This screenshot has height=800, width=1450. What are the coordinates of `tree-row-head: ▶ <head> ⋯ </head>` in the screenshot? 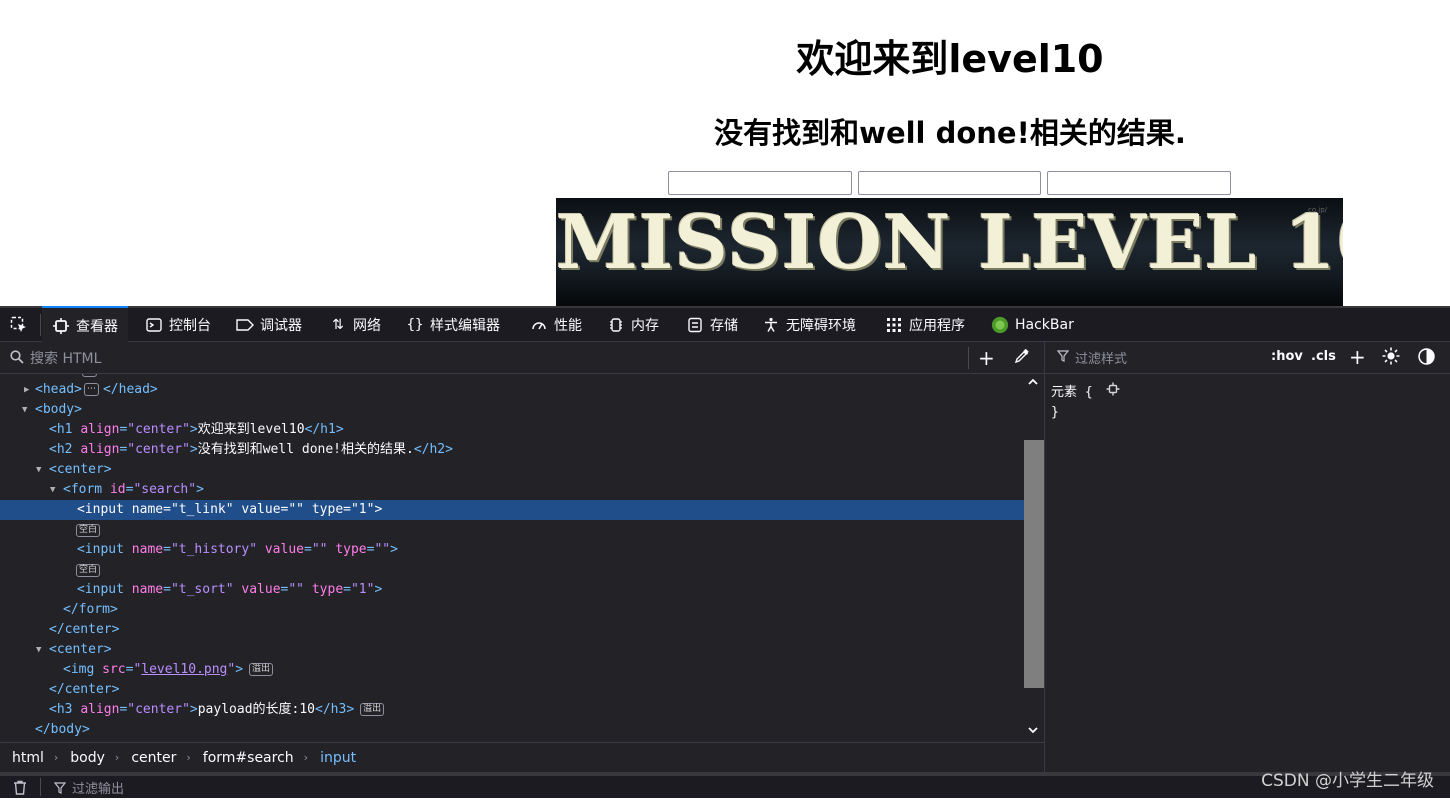 It's located at (512, 390).